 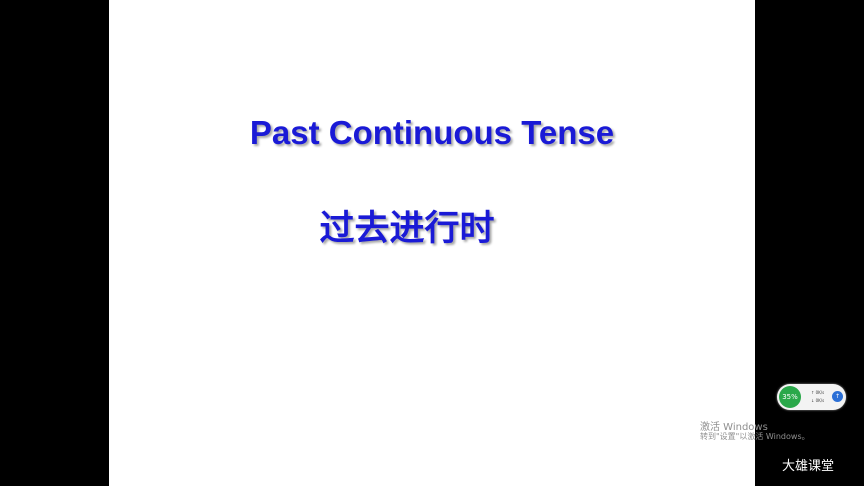 What do you see at coordinates (818, 392) in the screenshot?
I see `upload-speed: ↑ 0K/s` at bounding box center [818, 392].